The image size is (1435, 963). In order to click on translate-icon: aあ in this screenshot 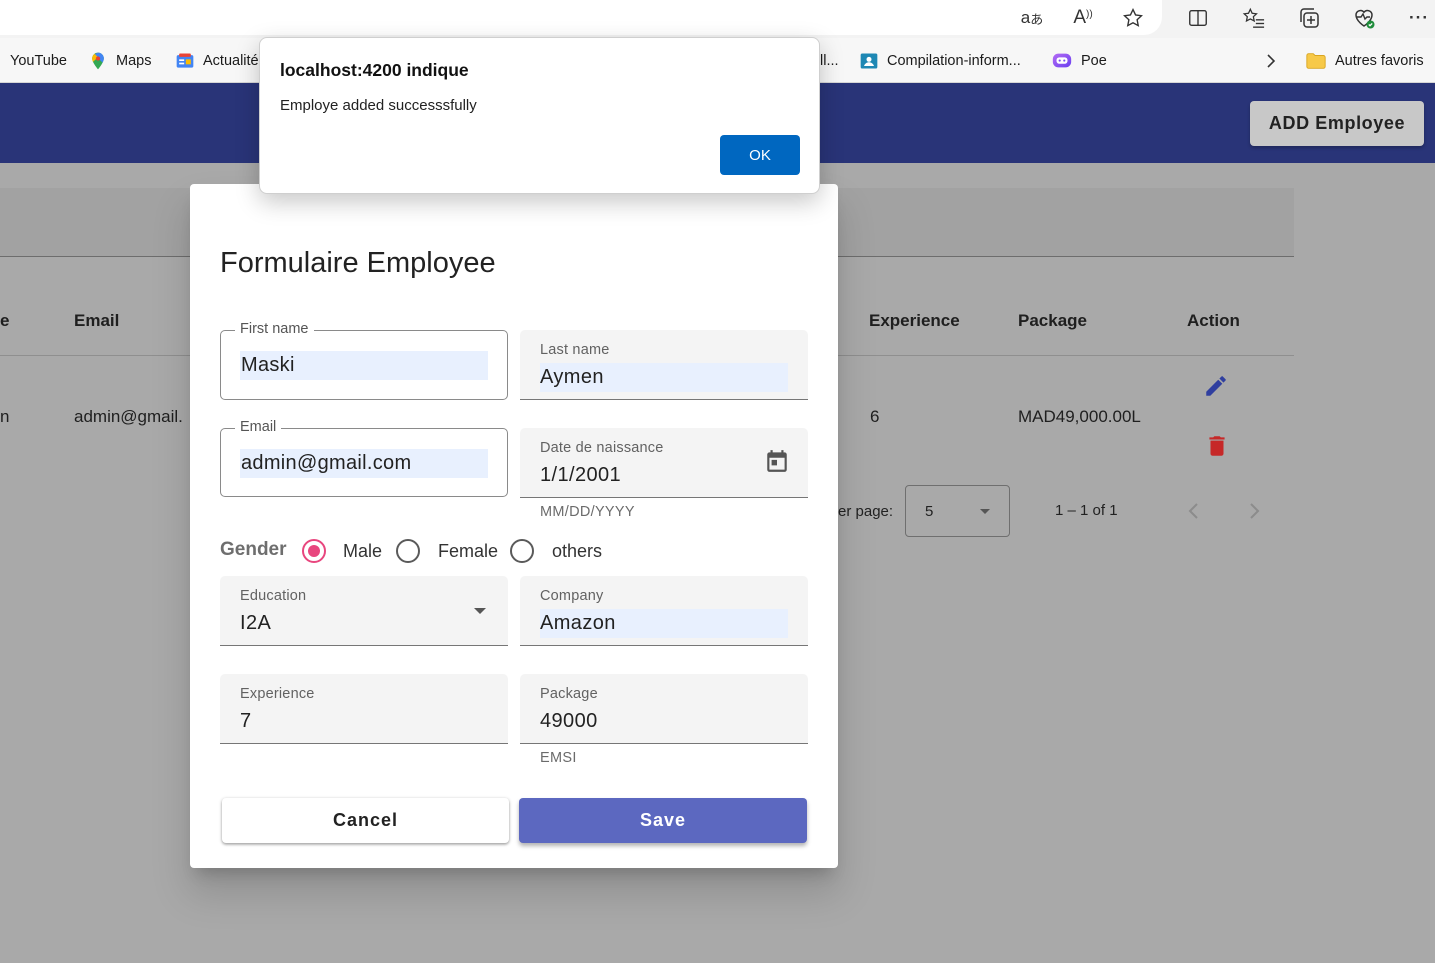, I will do `click(1032, 18)`.